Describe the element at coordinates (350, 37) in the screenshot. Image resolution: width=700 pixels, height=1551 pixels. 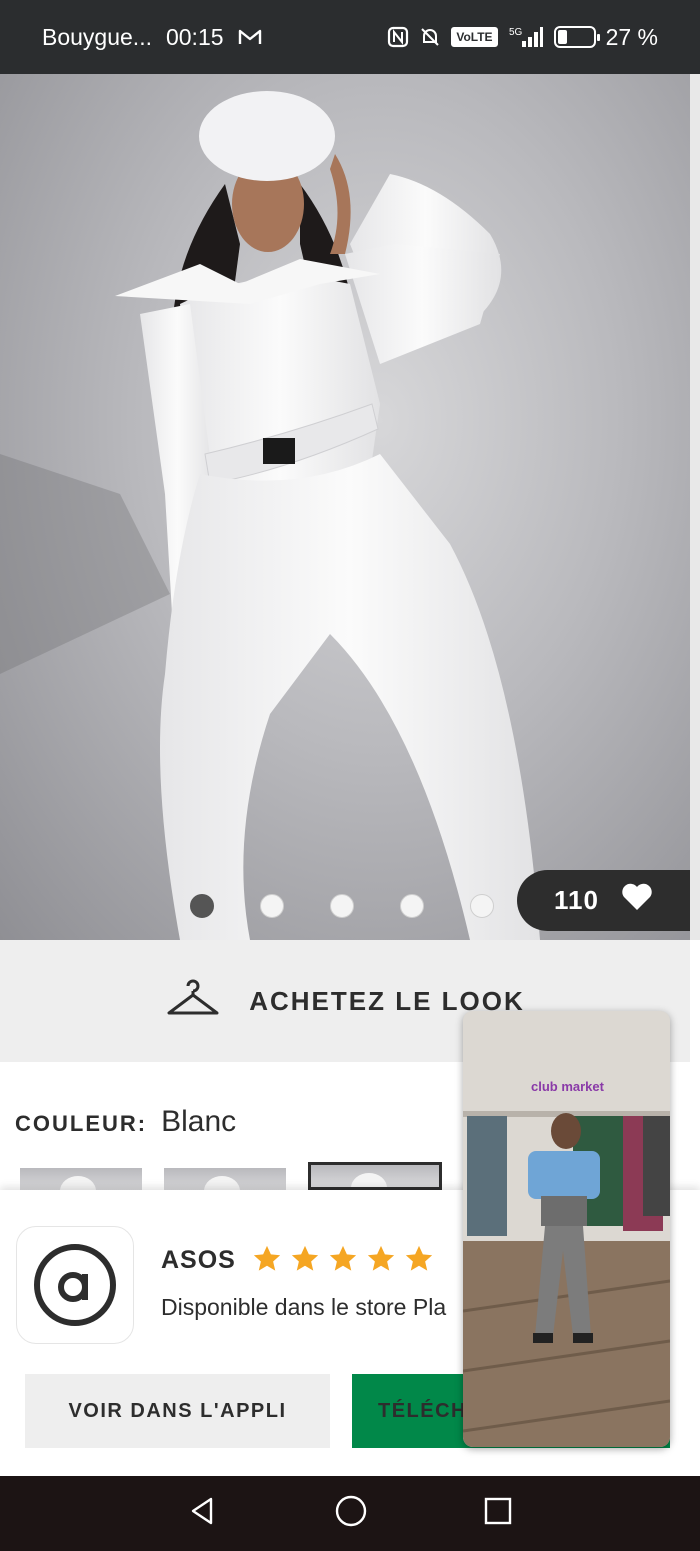
I see `status-bar: Bouygue... 00:15 VoLTE 5G 27 %` at that location.